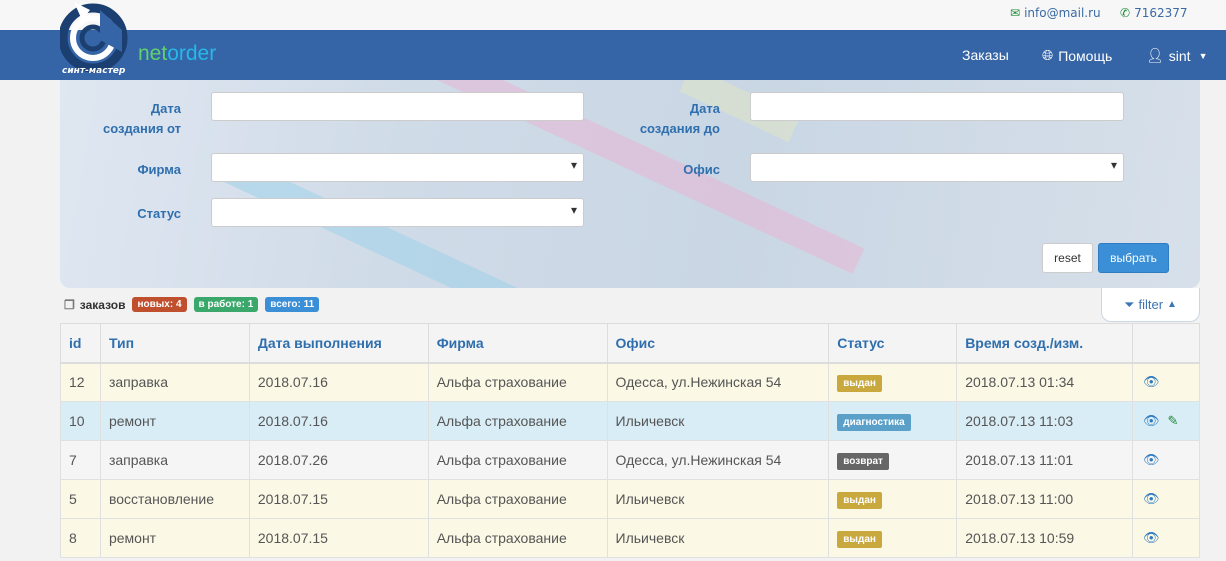 The width and height of the screenshot is (1226, 561). What do you see at coordinates (1062, 13) in the screenshot?
I see `email-text: info@mail.ru` at bounding box center [1062, 13].